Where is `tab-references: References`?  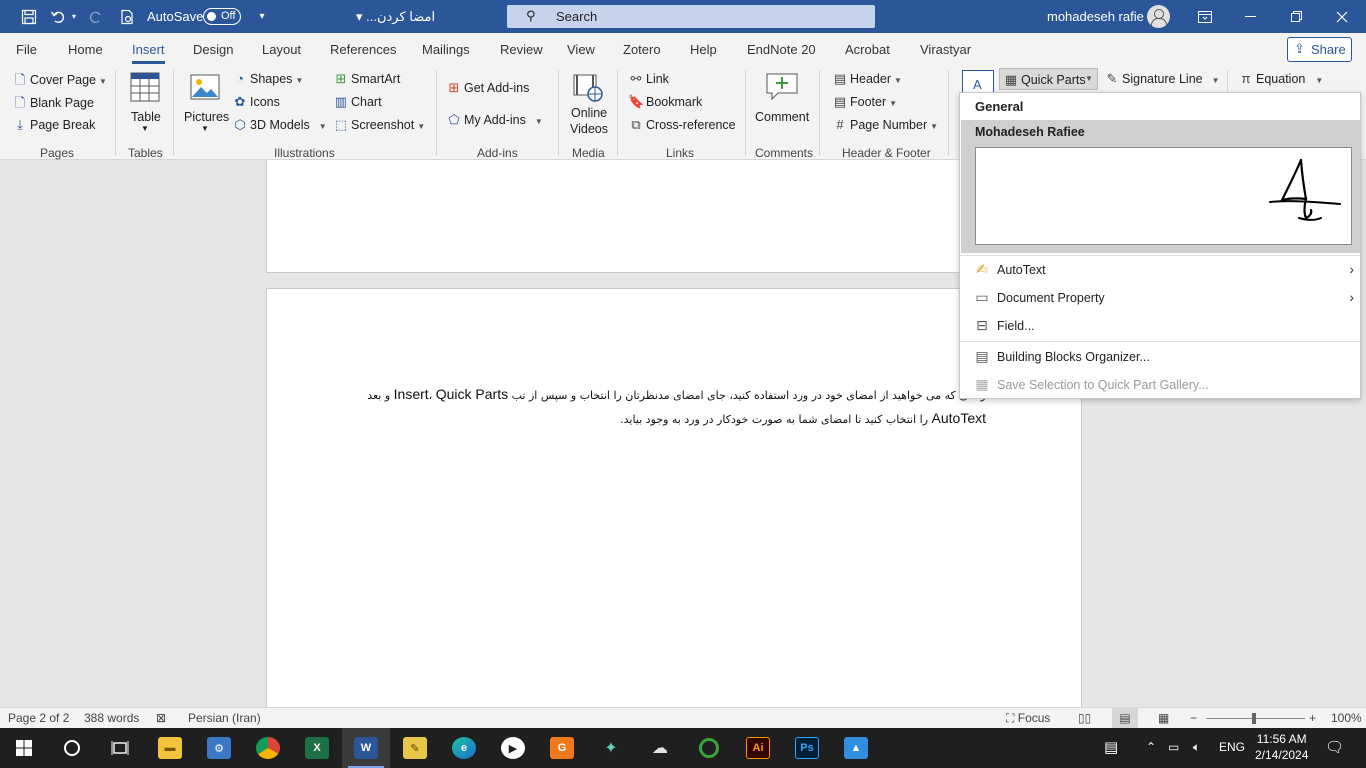 tab-references: References is located at coordinates (363, 49).